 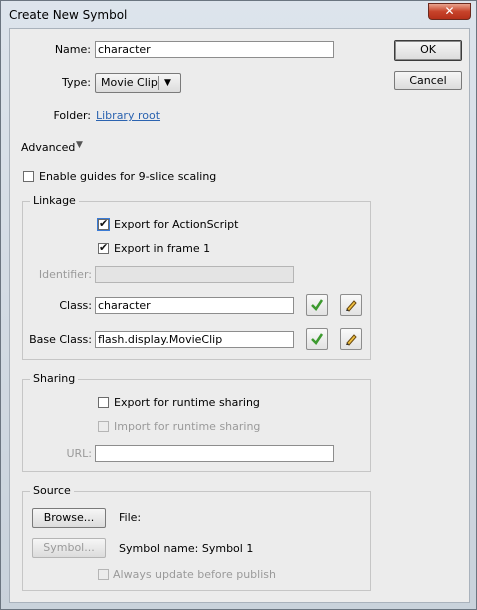 What do you see at coordinates (103, 426) in the screenshot?
I see `import-runtime-checkbox` at bounding box center [103, 426].